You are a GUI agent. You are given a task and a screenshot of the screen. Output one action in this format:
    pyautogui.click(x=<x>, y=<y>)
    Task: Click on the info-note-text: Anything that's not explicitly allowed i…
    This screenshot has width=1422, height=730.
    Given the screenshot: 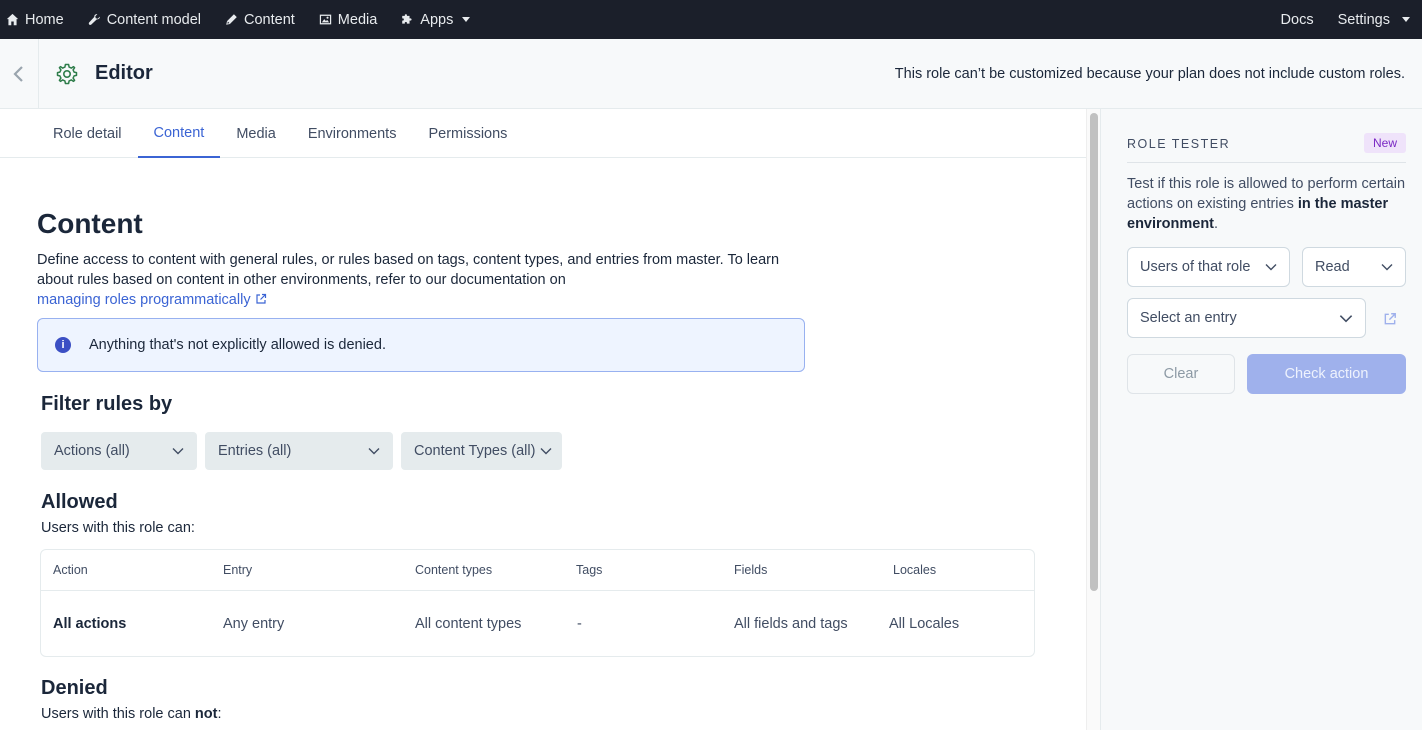 What is the action you would take?
    pyautogui.click(x=237, y=345)
    